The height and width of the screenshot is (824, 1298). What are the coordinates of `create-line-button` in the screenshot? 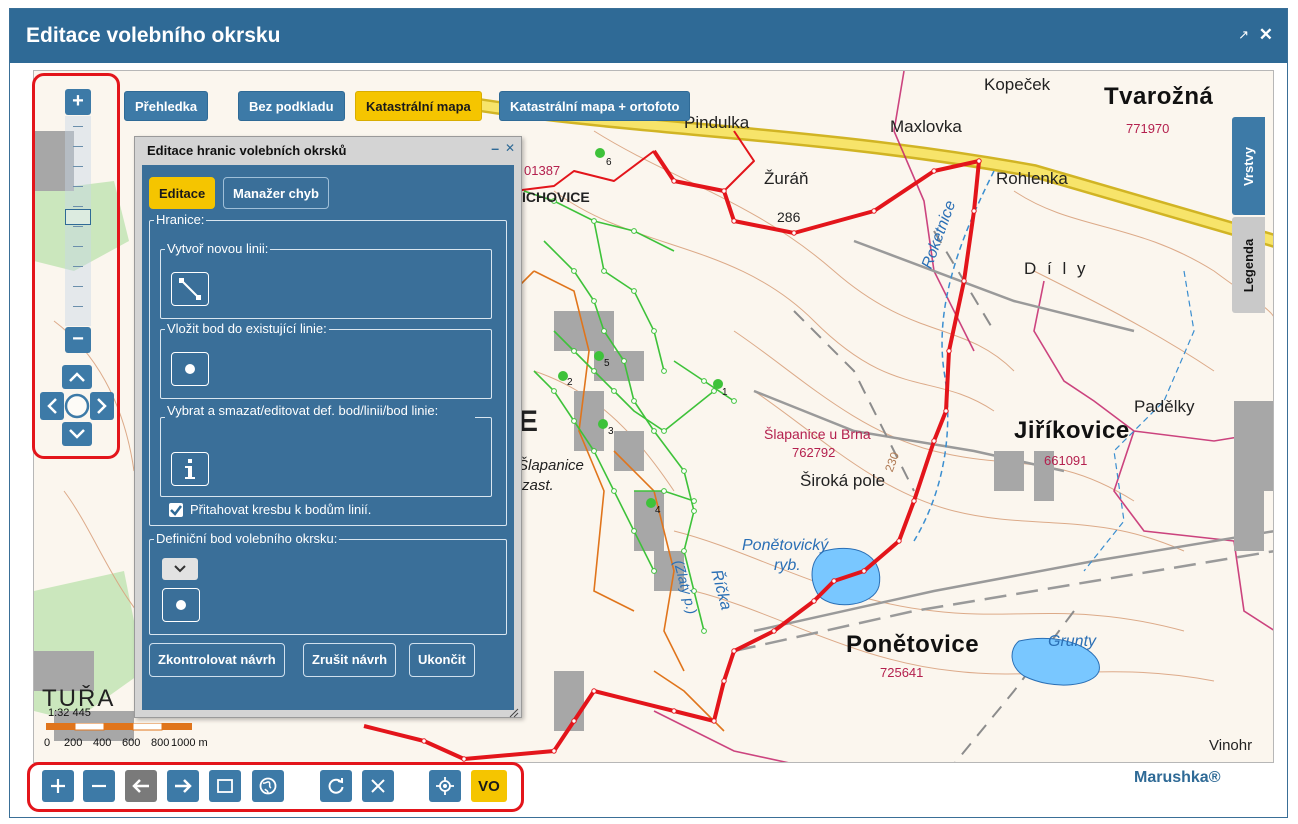 It's located at (190, 289).